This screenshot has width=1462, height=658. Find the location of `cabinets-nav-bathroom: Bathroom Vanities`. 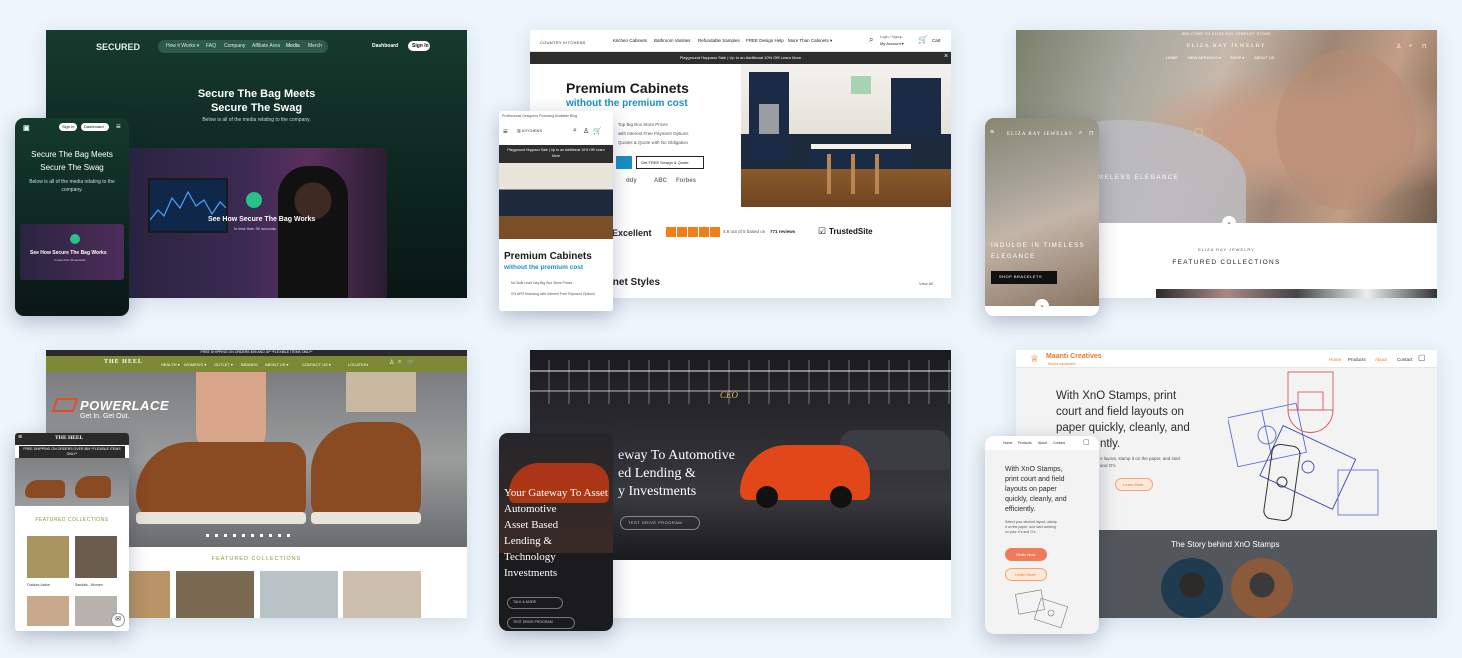

cabinets-nav-bathroom: Bathroom Vanities is located at coordinates (672, 40).